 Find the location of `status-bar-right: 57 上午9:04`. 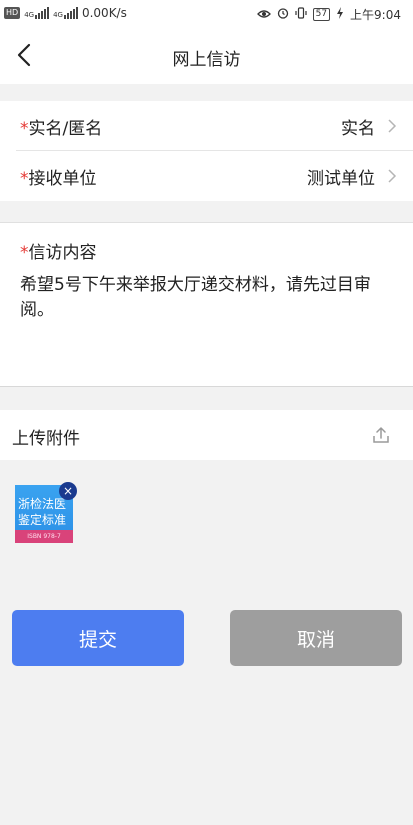

status-bar-right: 57 上午9:04 is located at coordinates (328, 14).